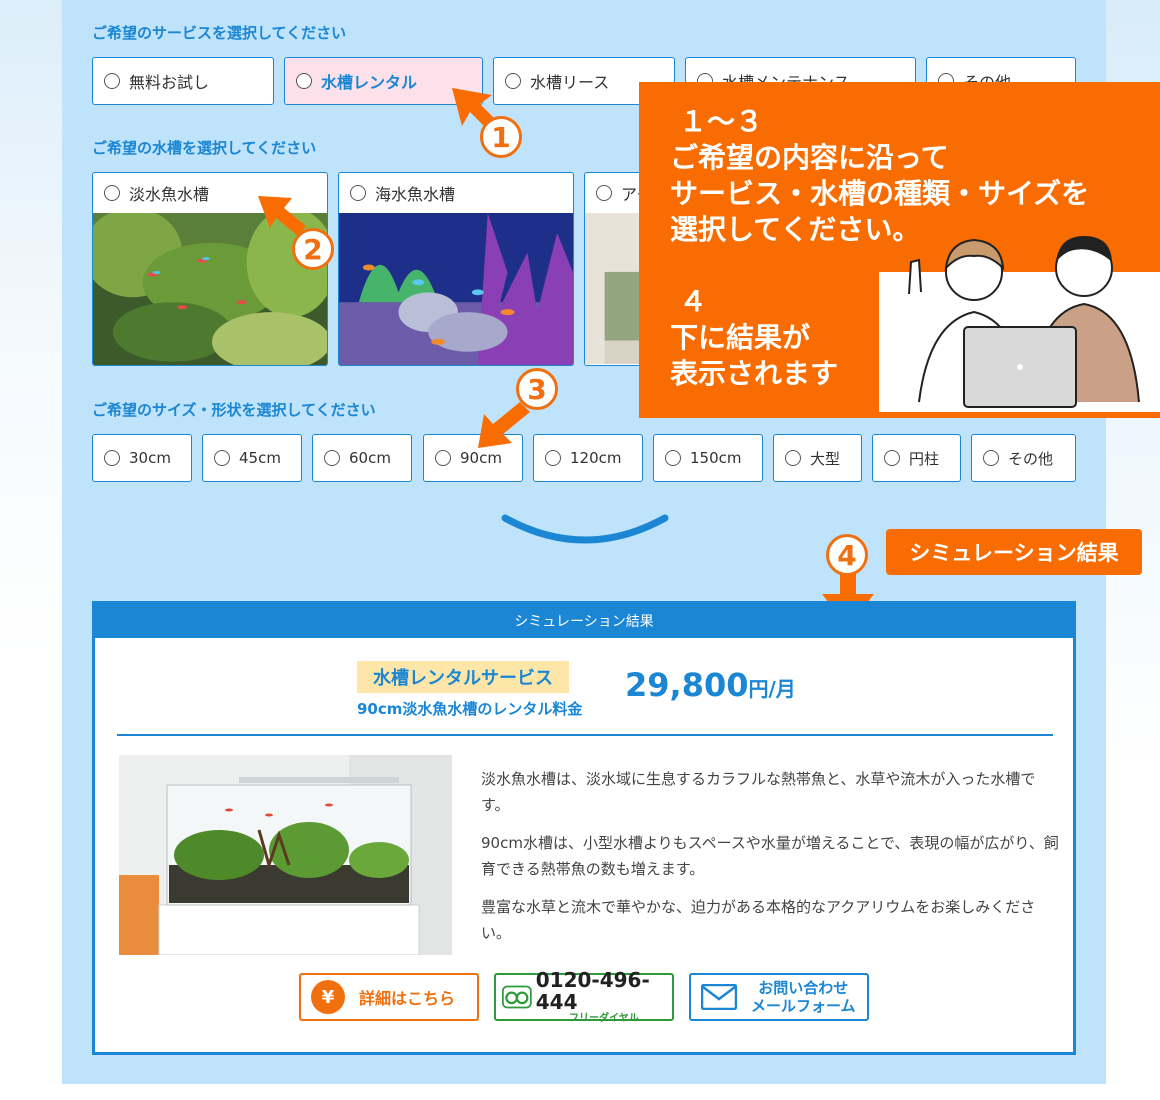 This screenshot has width=1160, height=1100. What do you see at coordinates (585, 735) in the screenshot?
I see `divider` at bounding box center [585, 735].